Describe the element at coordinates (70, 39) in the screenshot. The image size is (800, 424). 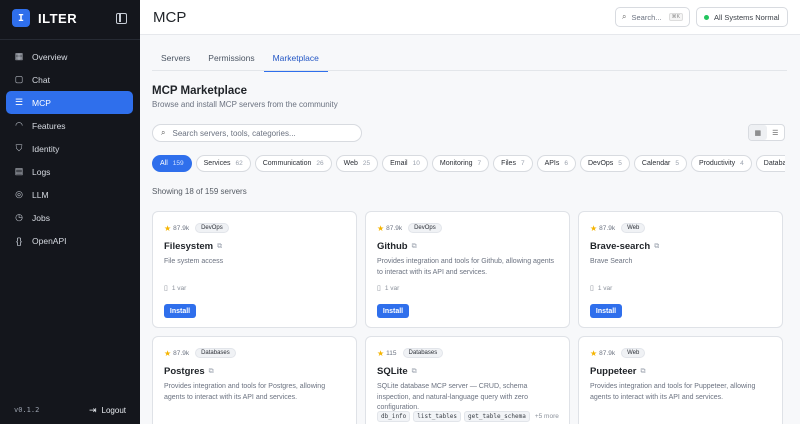
I see `sidebar-divider` at that location.